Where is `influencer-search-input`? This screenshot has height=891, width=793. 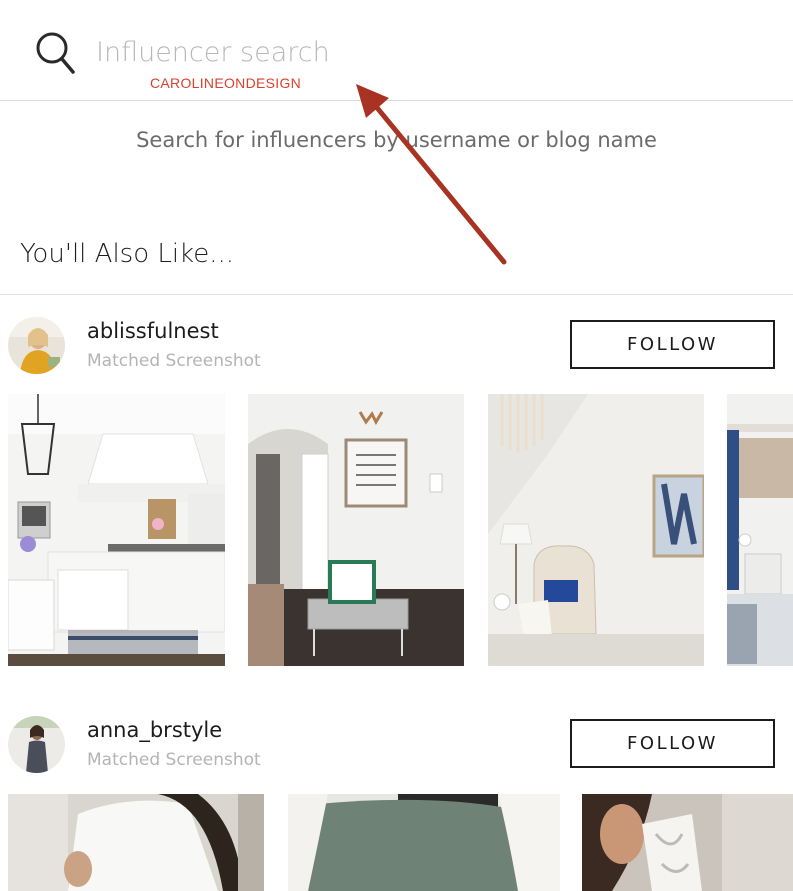 influencer-search-input is located at coordinates (396, 52).